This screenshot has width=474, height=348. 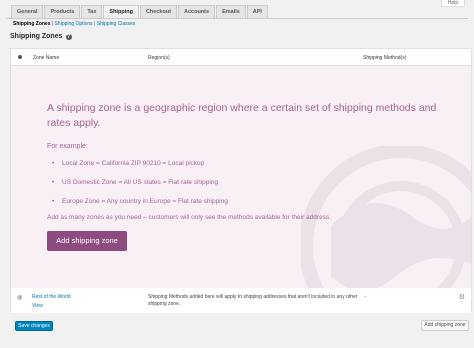 What do you see at coordinates (51, 297) in the screenshot?
I see `zone-name-link: Rest of the World` at bounding box center [51, 297].